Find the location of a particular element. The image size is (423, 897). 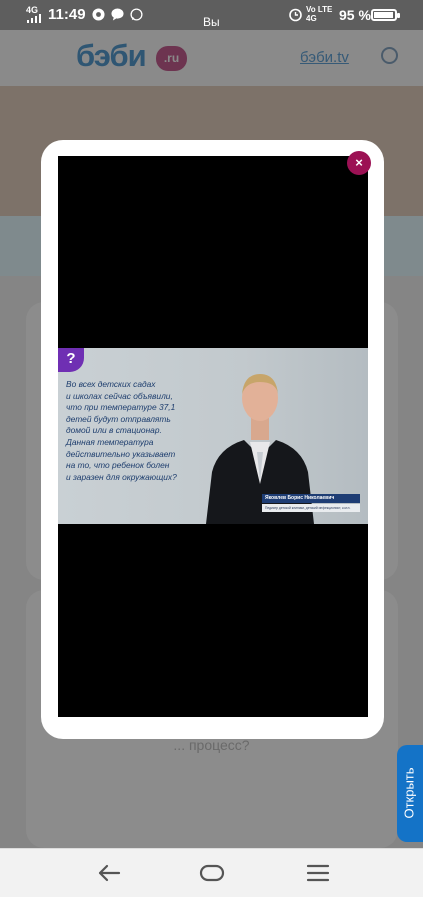

chrome-icon is located at coordinates (98, 14).